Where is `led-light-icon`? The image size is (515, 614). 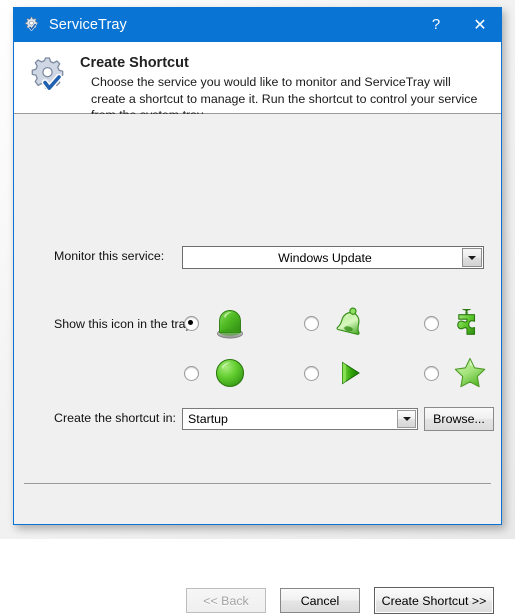 led-light-icon is located at coordinates (230, 323).